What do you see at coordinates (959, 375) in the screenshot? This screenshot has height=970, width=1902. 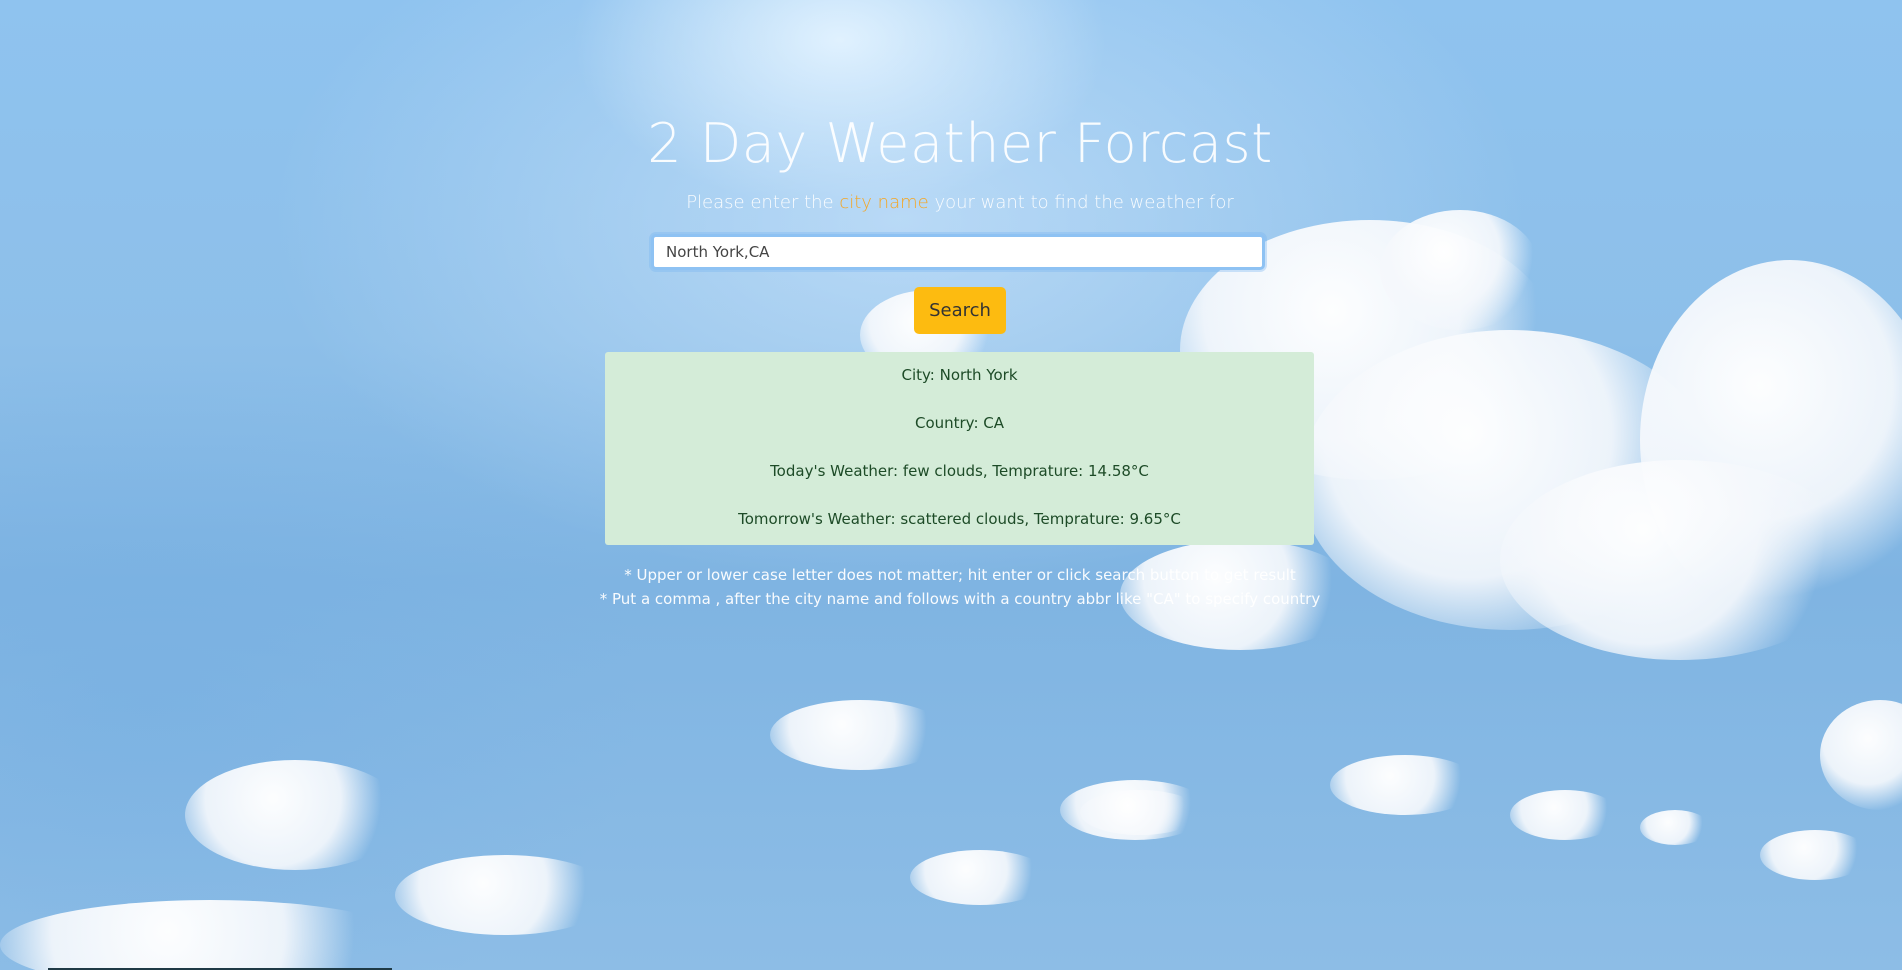 I see `result-city: City: North York` at bounding box center [959, 375].